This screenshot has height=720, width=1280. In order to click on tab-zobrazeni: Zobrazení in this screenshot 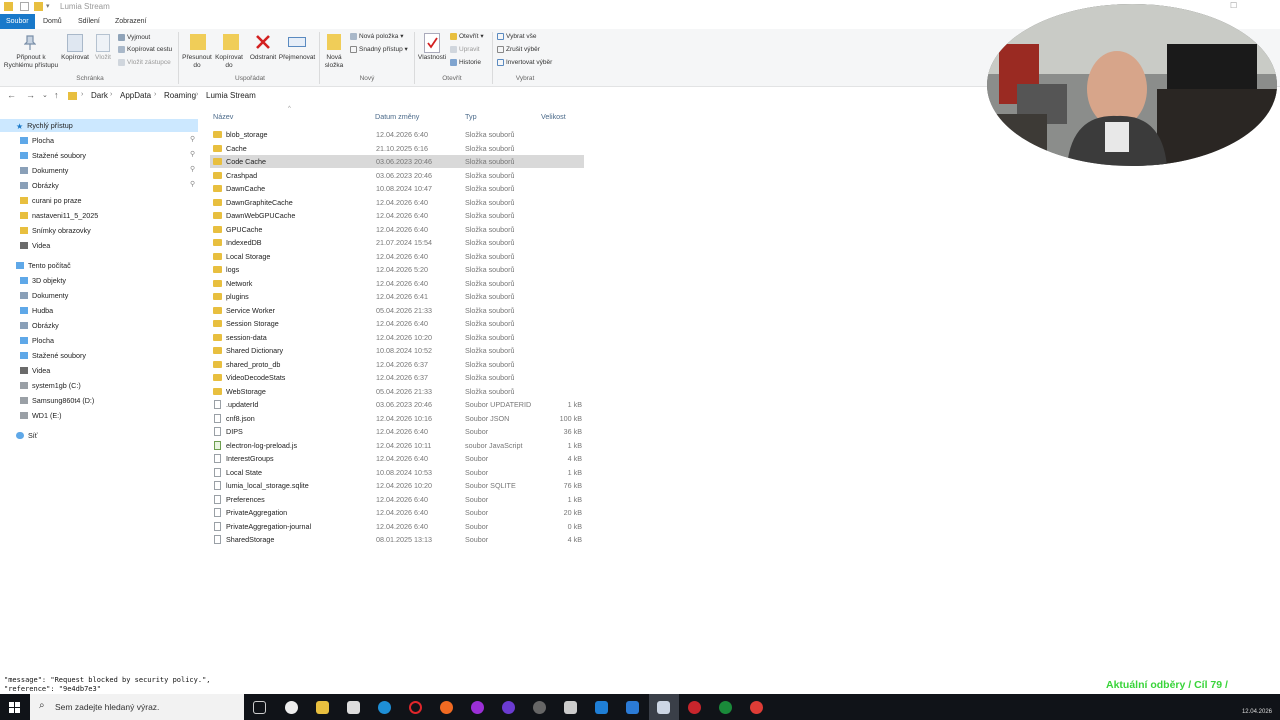, I will do `click(131, 21)`.